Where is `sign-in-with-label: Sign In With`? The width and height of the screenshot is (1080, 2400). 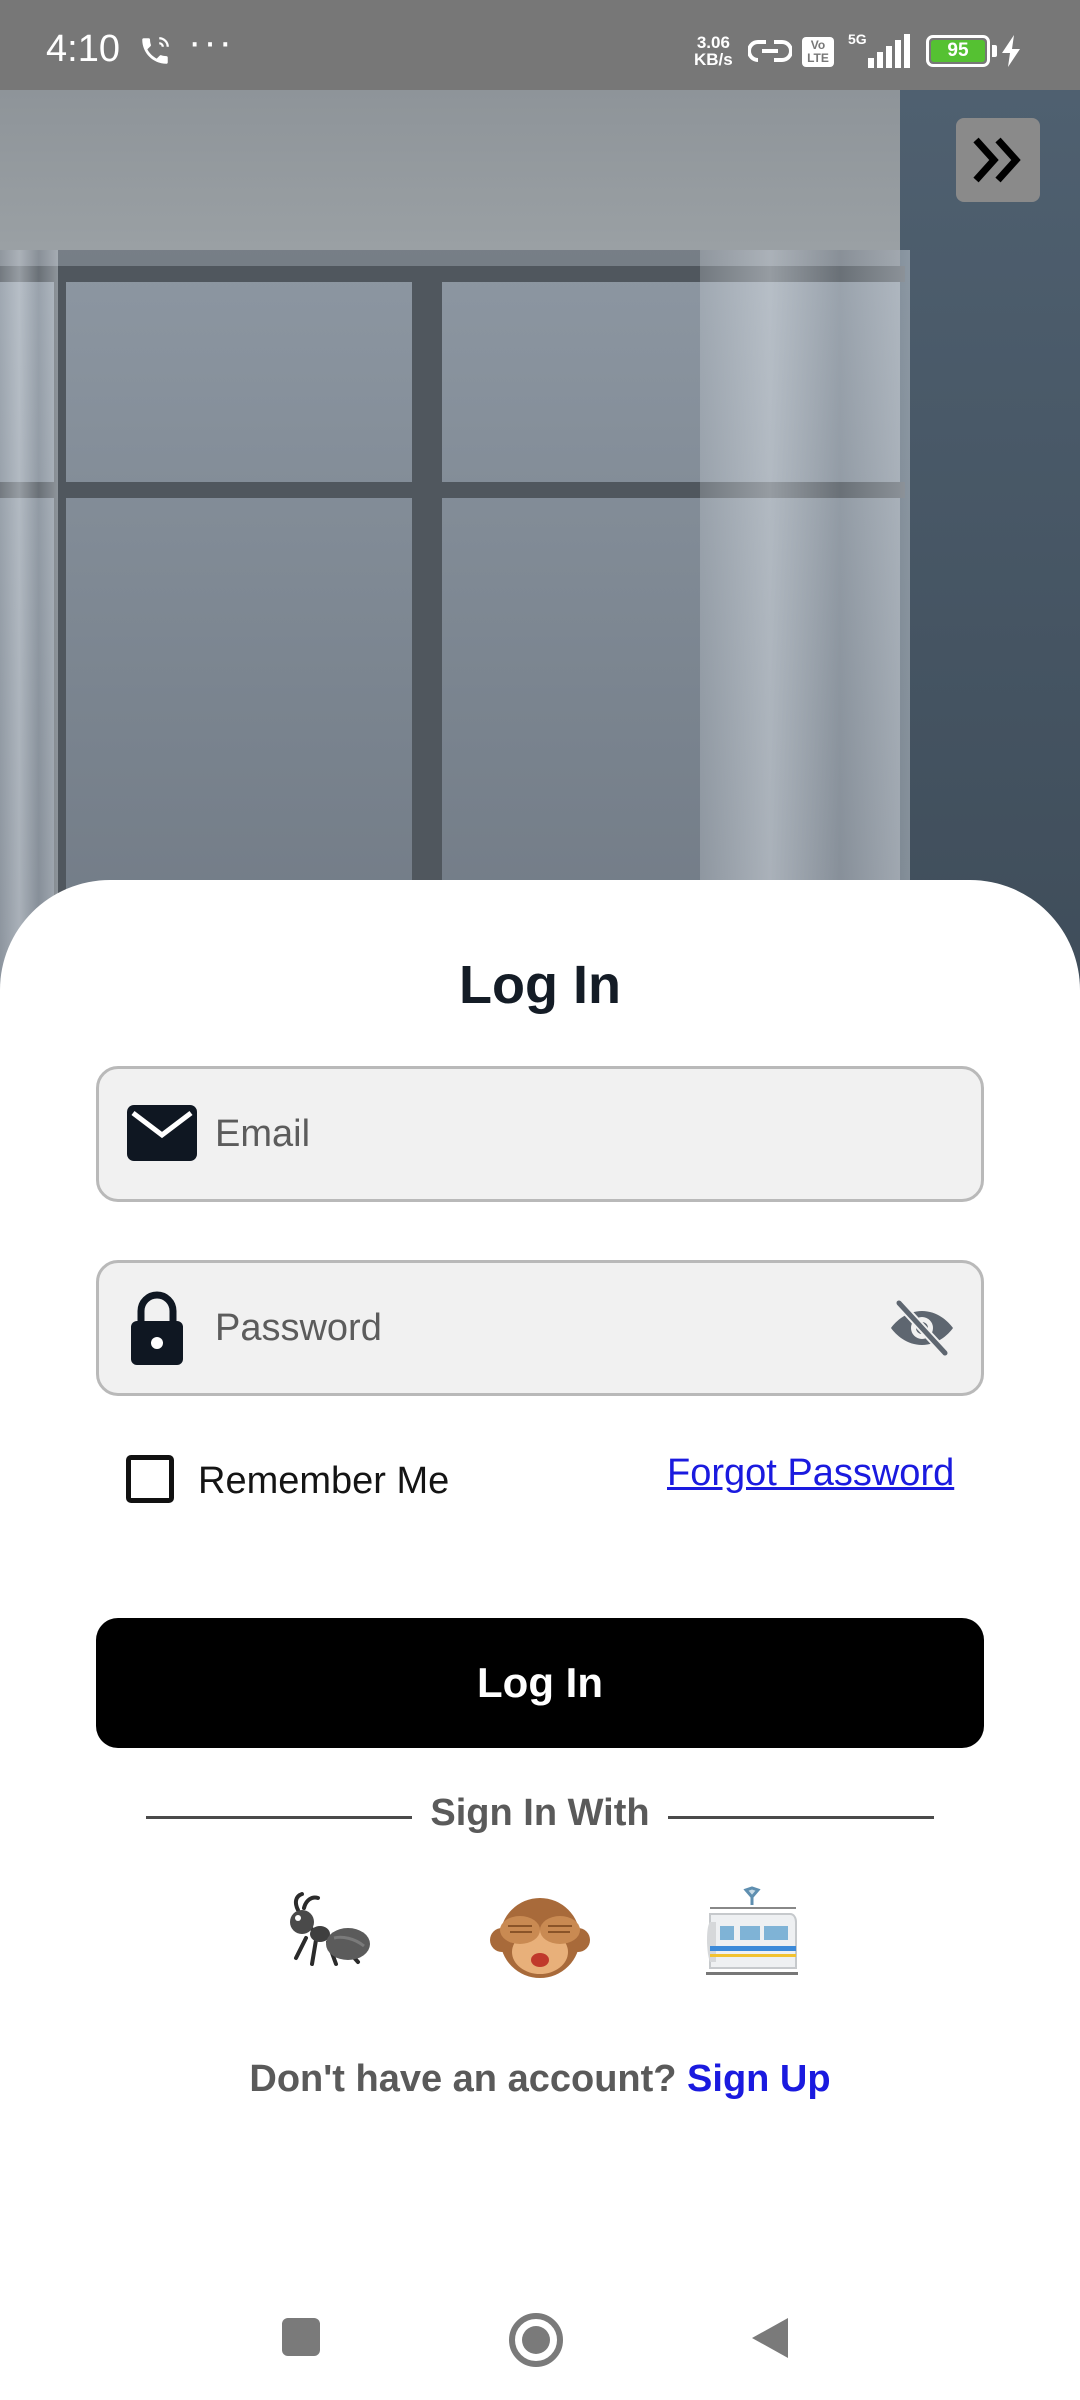 sign-in-with-label: Sign In With is located at coordinates (540, 1813).